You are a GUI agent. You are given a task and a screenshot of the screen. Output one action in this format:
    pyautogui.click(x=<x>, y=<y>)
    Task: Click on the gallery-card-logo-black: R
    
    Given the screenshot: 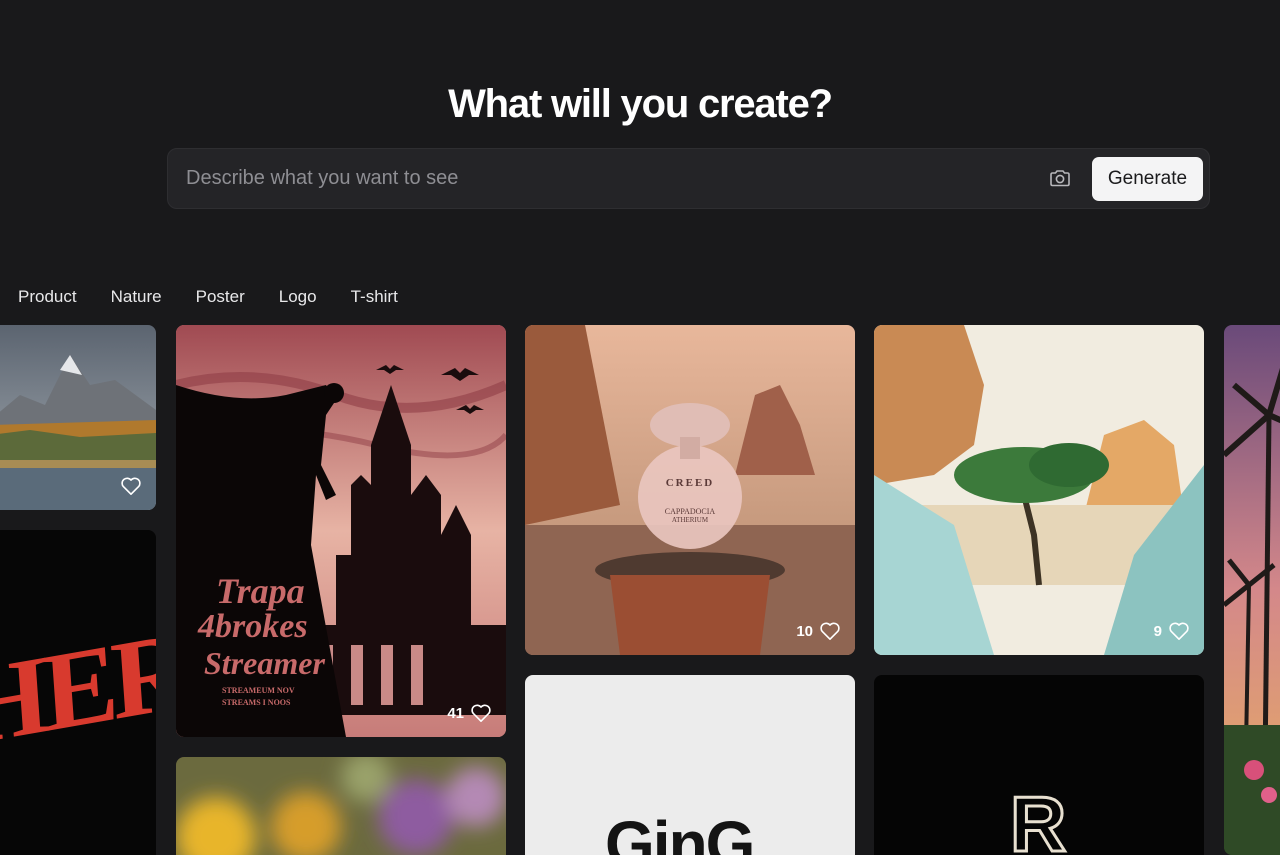 What is the action you would take?
    pyautogui.click(x=1039, y=765)
    